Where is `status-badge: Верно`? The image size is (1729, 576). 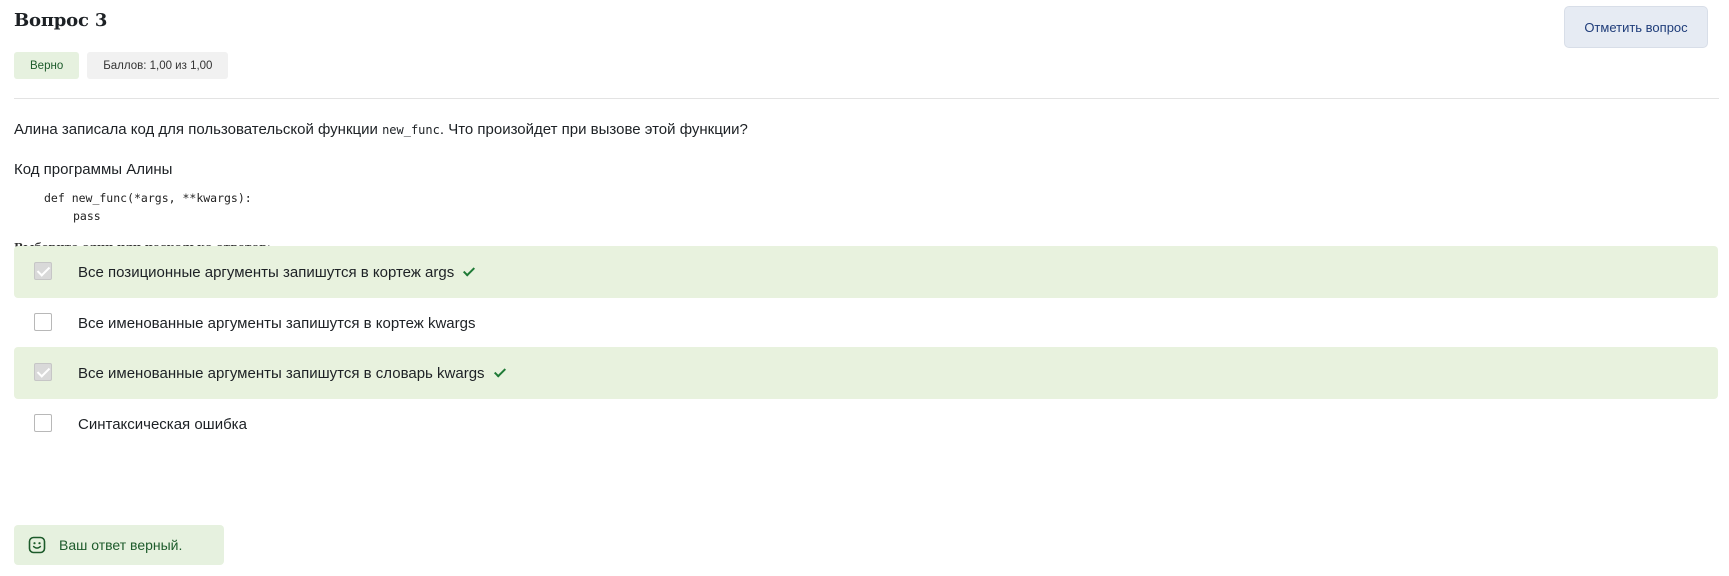 status-badge: Верно is located at coordinates (47, 65).